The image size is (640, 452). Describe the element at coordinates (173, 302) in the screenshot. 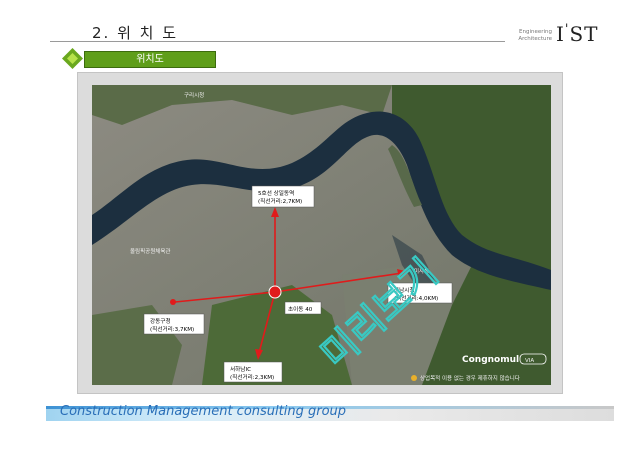

I see `route-dot-gangdong` at that location.